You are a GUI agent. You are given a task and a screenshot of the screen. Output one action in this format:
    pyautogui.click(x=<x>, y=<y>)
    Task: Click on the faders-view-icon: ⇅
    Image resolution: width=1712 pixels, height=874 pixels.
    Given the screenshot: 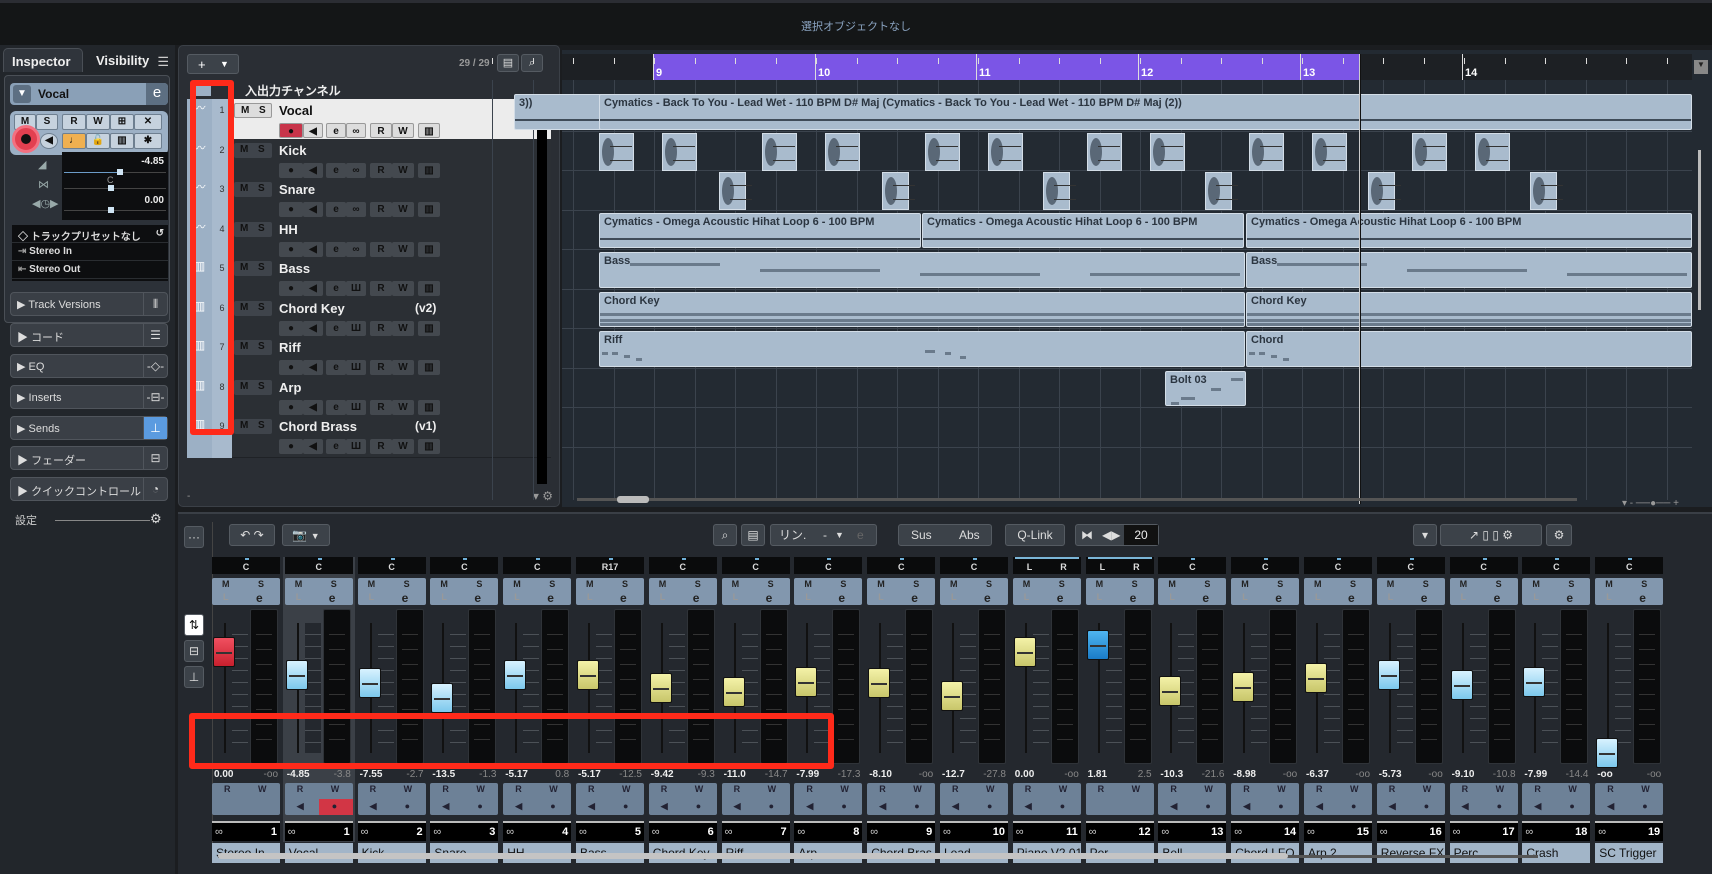 What is the action you would take?
    pyautogui.click(x=194, y=625)
    